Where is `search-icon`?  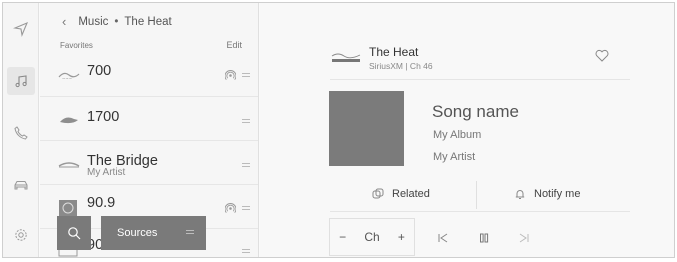 search-icon is located at coordinates (74, 233).